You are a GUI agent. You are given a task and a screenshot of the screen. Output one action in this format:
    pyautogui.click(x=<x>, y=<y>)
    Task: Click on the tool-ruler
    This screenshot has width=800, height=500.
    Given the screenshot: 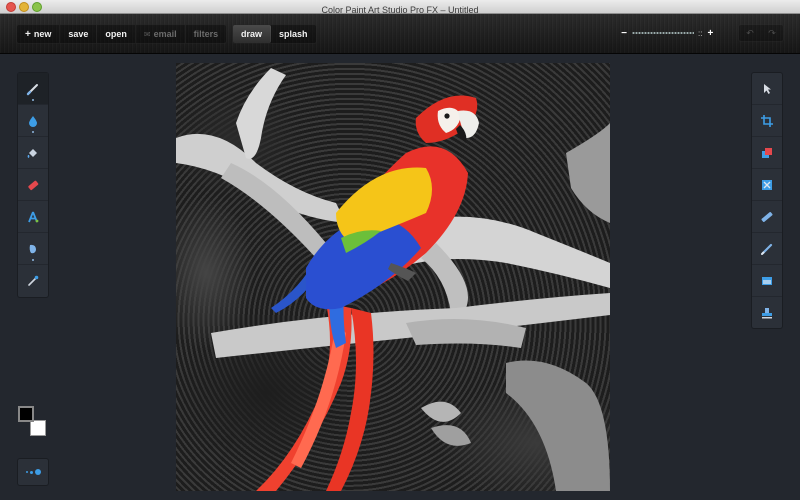 What is the action you would take?
    pyautogui.click(x=767, y=217)
    